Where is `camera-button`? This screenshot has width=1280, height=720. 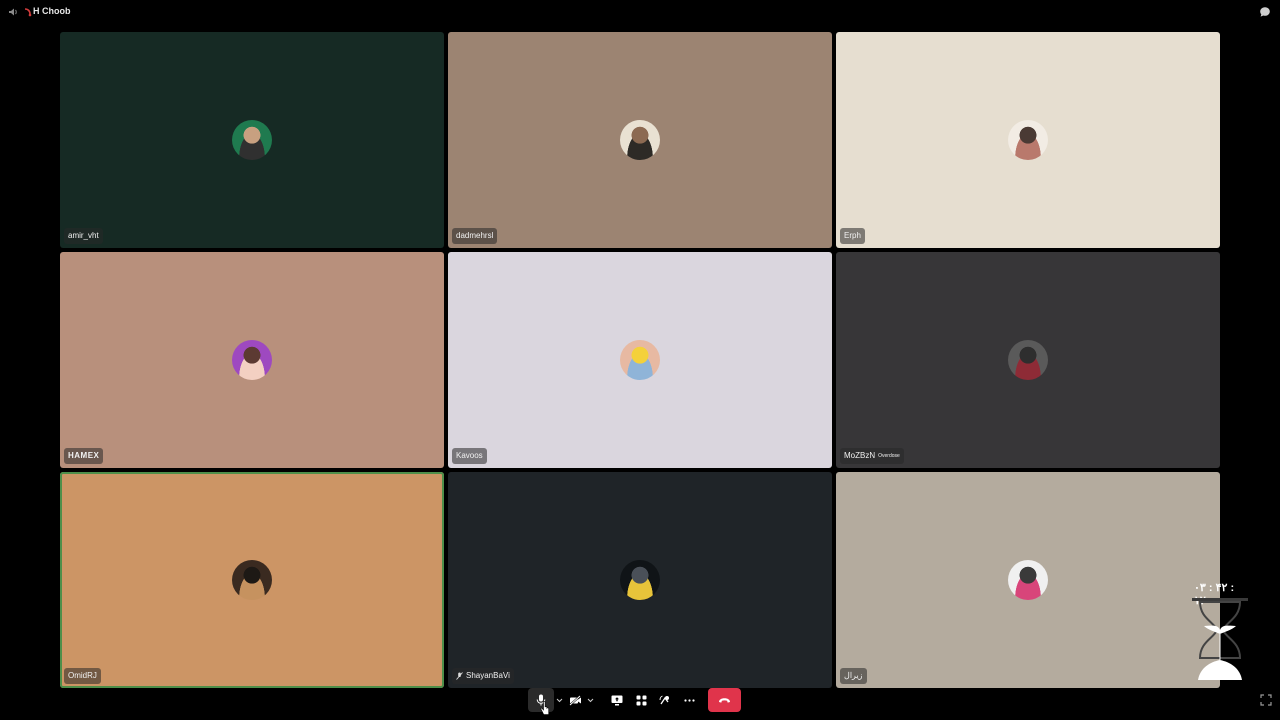 camera-button is located at coordinates (575, 700).